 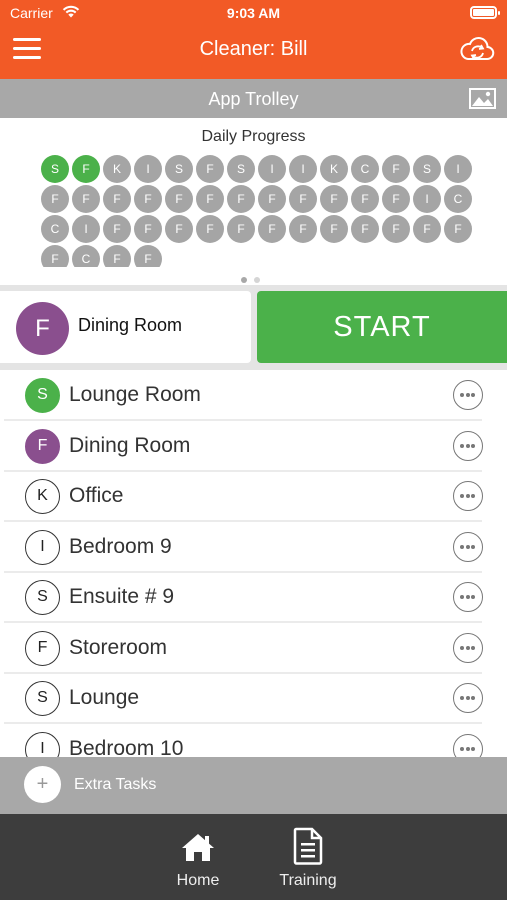 I want to click on trolley-bar: App Trolley, so click(x=253, y=98).